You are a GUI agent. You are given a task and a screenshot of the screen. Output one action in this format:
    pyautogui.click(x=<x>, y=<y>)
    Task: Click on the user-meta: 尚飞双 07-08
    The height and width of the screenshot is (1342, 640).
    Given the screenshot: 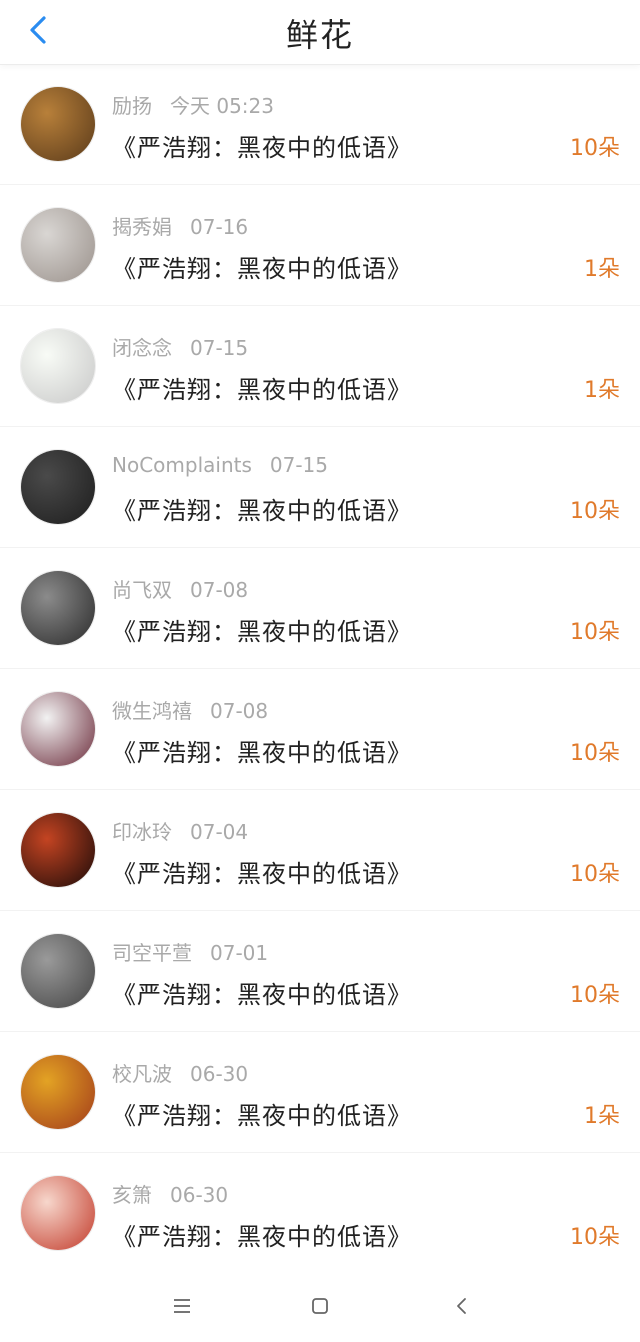 What is the action you would take?
    pyautogui.click(x=180, y=588)
    